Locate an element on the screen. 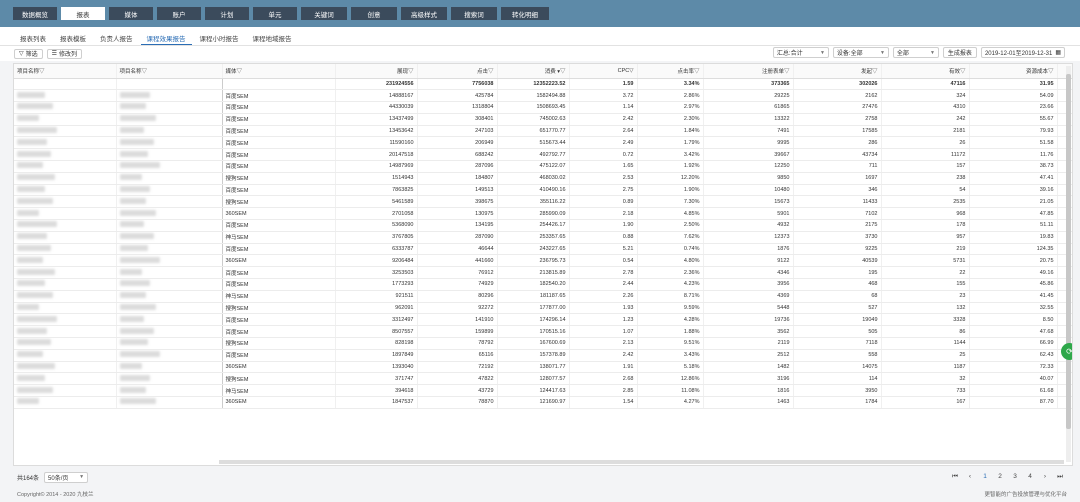 This screenshot has height=502, width=1080. page-size-select: 50条/页 ▼ is located at coordinates (66, 477).